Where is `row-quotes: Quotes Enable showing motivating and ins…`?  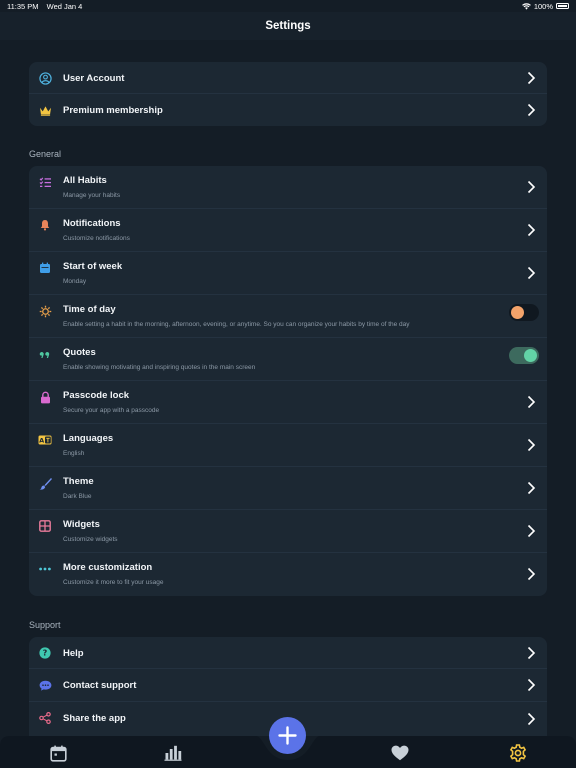 row-quotes: Quotes Enable showing motivating and ins… is located at coordinates (288, 359).